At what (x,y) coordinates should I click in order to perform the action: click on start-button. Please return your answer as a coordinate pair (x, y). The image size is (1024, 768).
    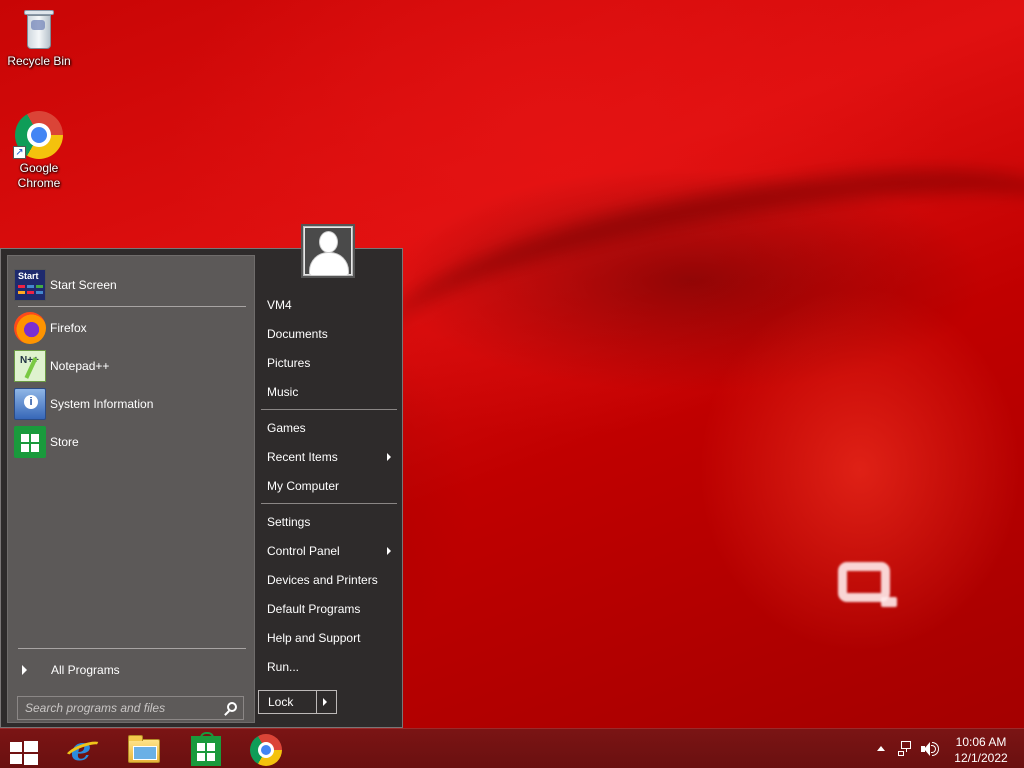
    Looking at the image, I should click on (28, 749).